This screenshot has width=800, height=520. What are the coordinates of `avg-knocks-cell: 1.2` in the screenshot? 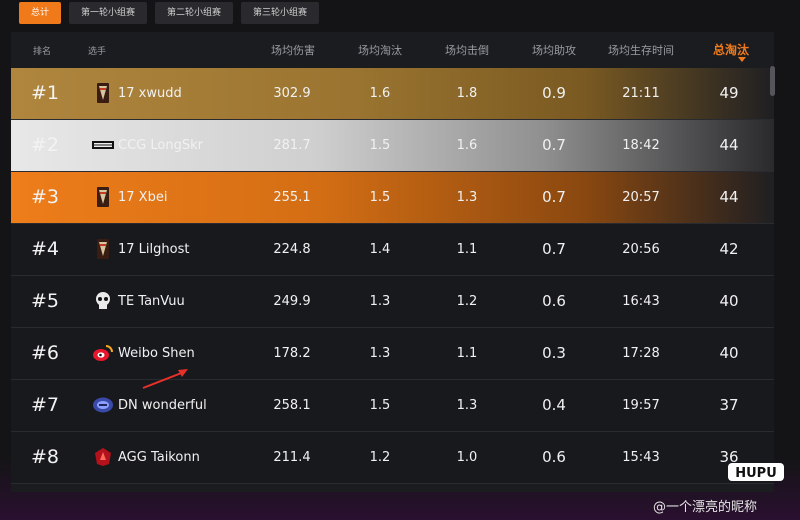 It's located at (467, 301).